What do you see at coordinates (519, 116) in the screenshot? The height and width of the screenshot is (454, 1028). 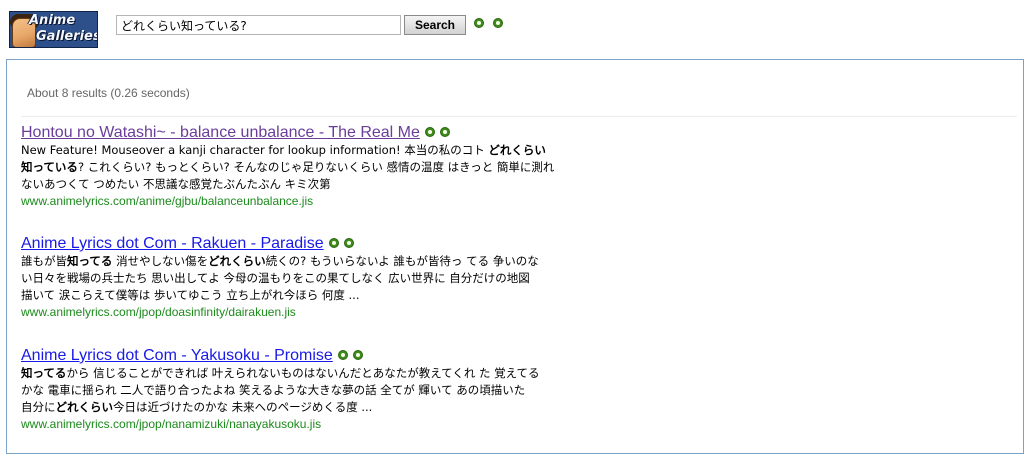 I see `divider` at bounding box center [519, 116].